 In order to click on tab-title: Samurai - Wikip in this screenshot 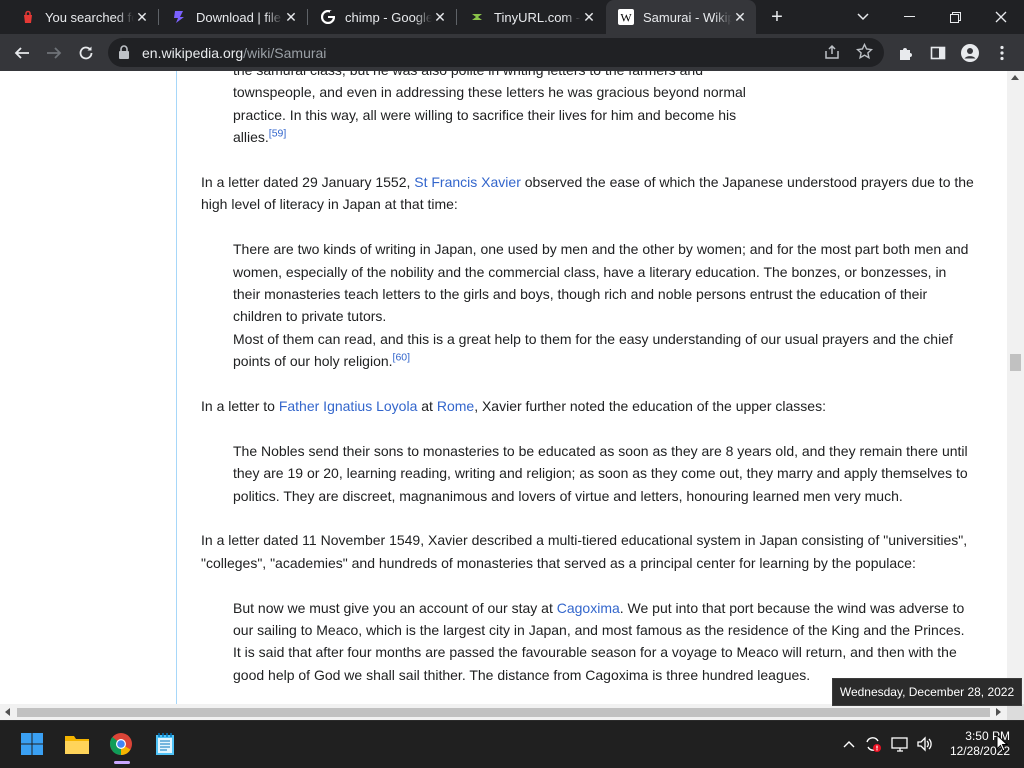, I will do `click(687, 17)`.